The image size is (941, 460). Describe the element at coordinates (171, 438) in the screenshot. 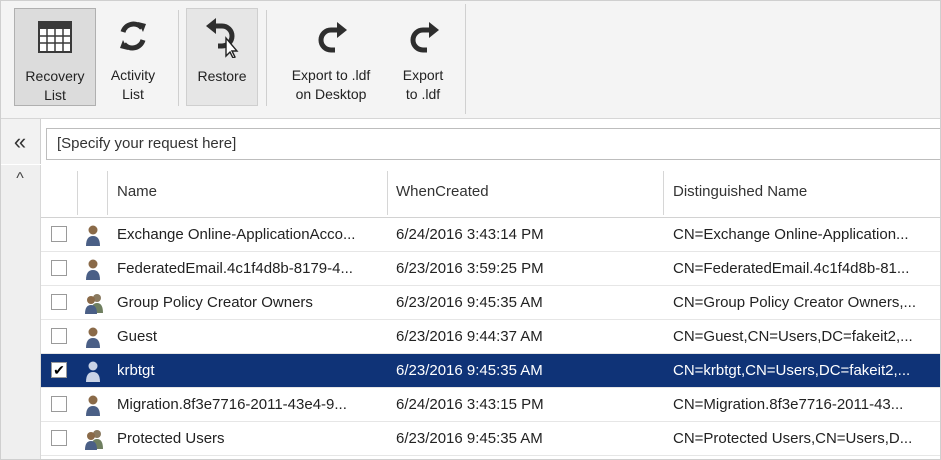

I see `cell-name: Protected Users` at that location.